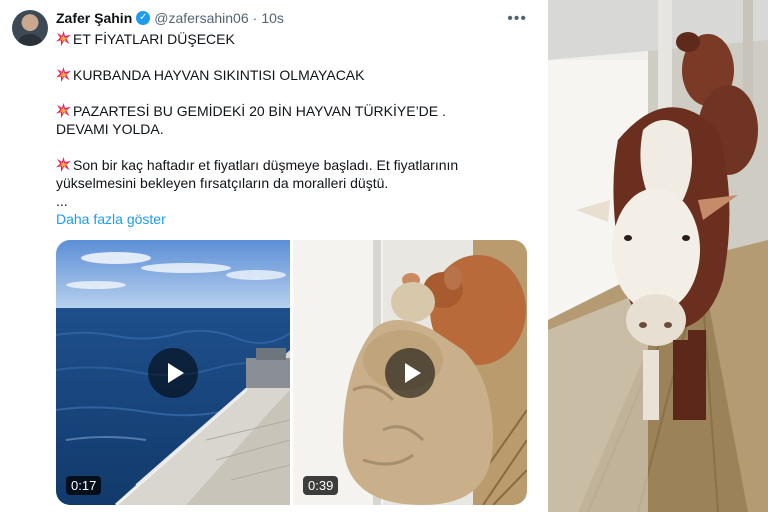  What do you see at coordinates (271, 39) in the screenshot?
I see `tweet-paragraph: ET FİYATLARI DÜŞECEK` at bounding box center [271, 39].